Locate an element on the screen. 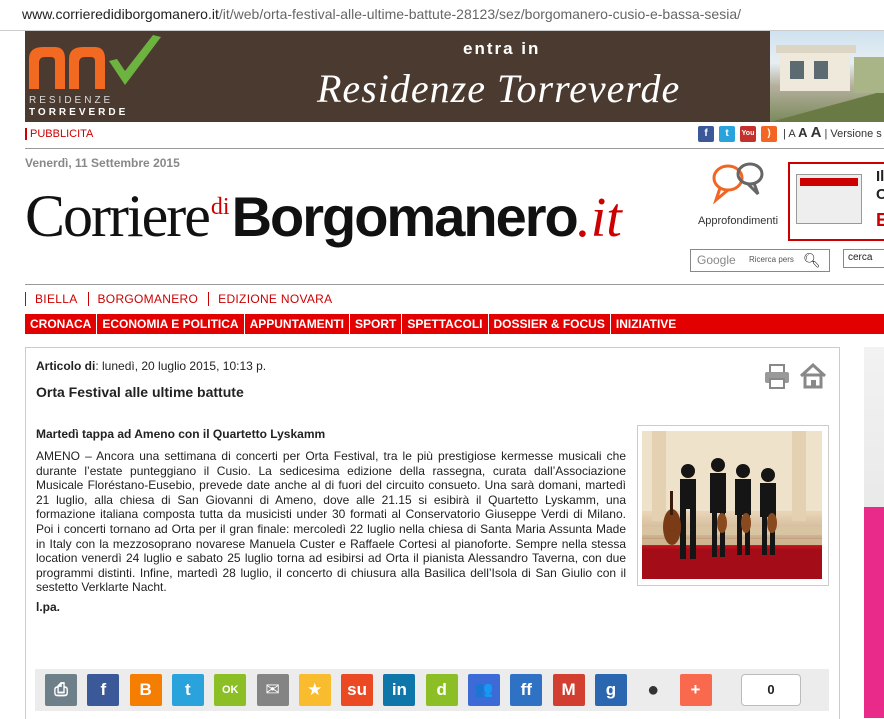 This screenshot has width=884, height=719. reddit-share-icon: ● is located at coordinates (653, 690).